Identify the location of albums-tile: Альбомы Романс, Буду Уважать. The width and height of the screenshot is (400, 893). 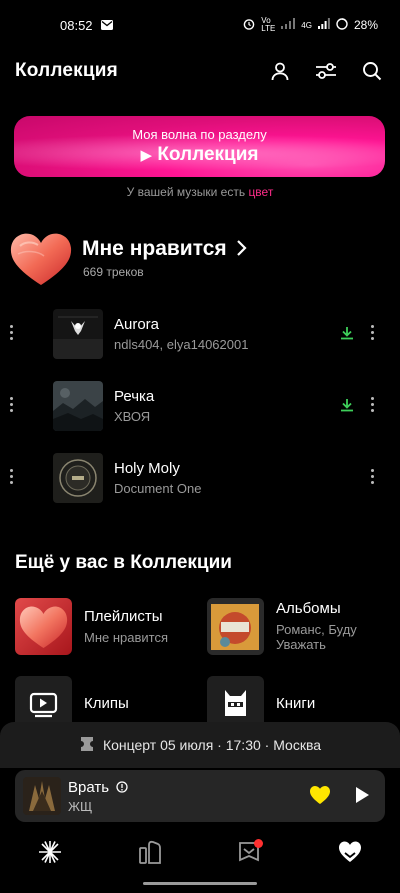
(297, 628).